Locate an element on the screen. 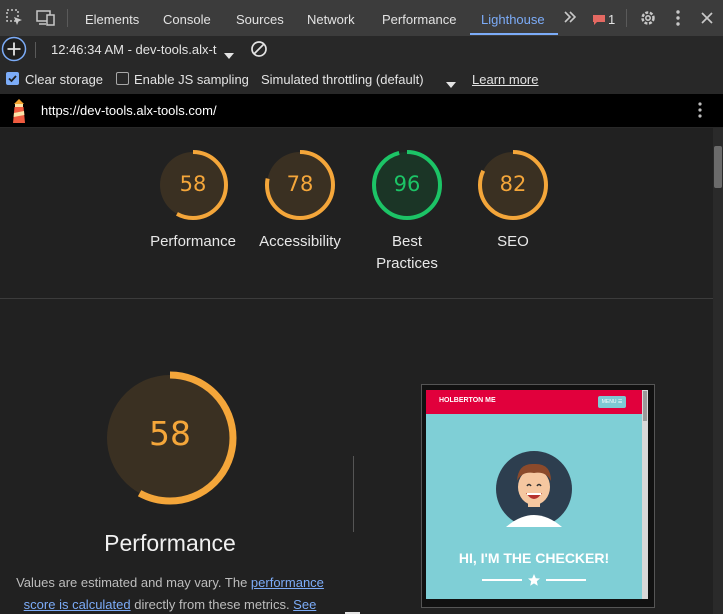 Image resolution: width=723 pixels, height=614 pixels. screenshot-hero: HI, I'M THE CHECKER! is located at coordinates (534, 506).